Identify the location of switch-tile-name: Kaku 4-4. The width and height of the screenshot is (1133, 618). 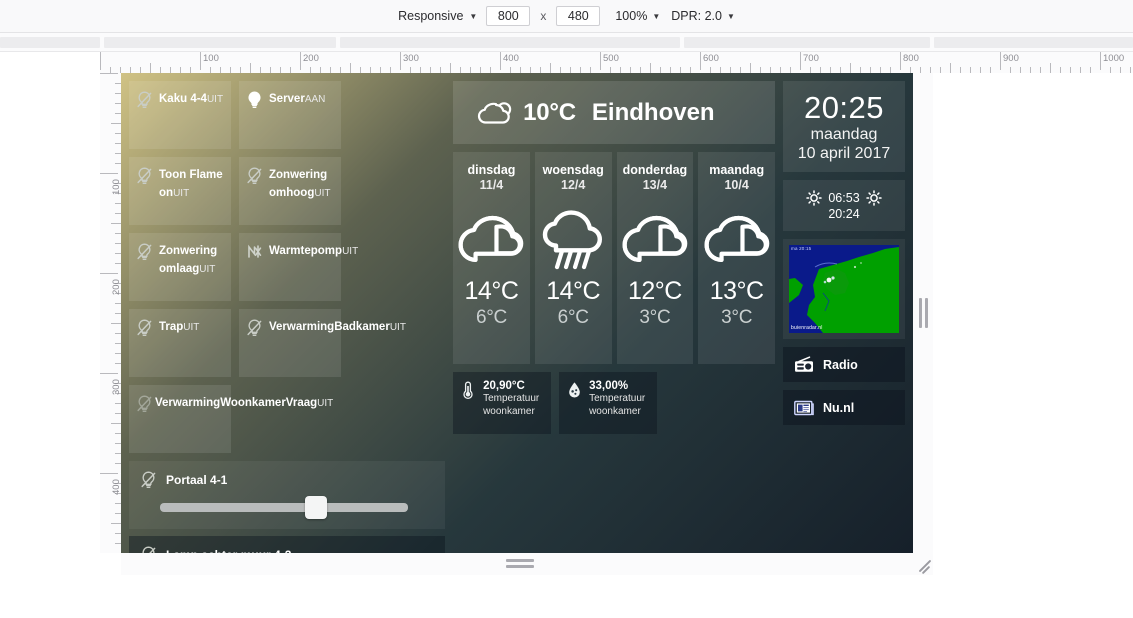
(183, 99).